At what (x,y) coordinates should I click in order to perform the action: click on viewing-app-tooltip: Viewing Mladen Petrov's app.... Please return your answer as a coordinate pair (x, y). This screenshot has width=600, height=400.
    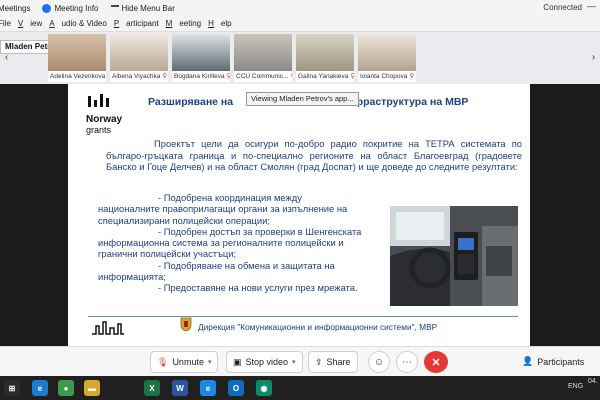
    Looking at the image, I should click on (302, 99).